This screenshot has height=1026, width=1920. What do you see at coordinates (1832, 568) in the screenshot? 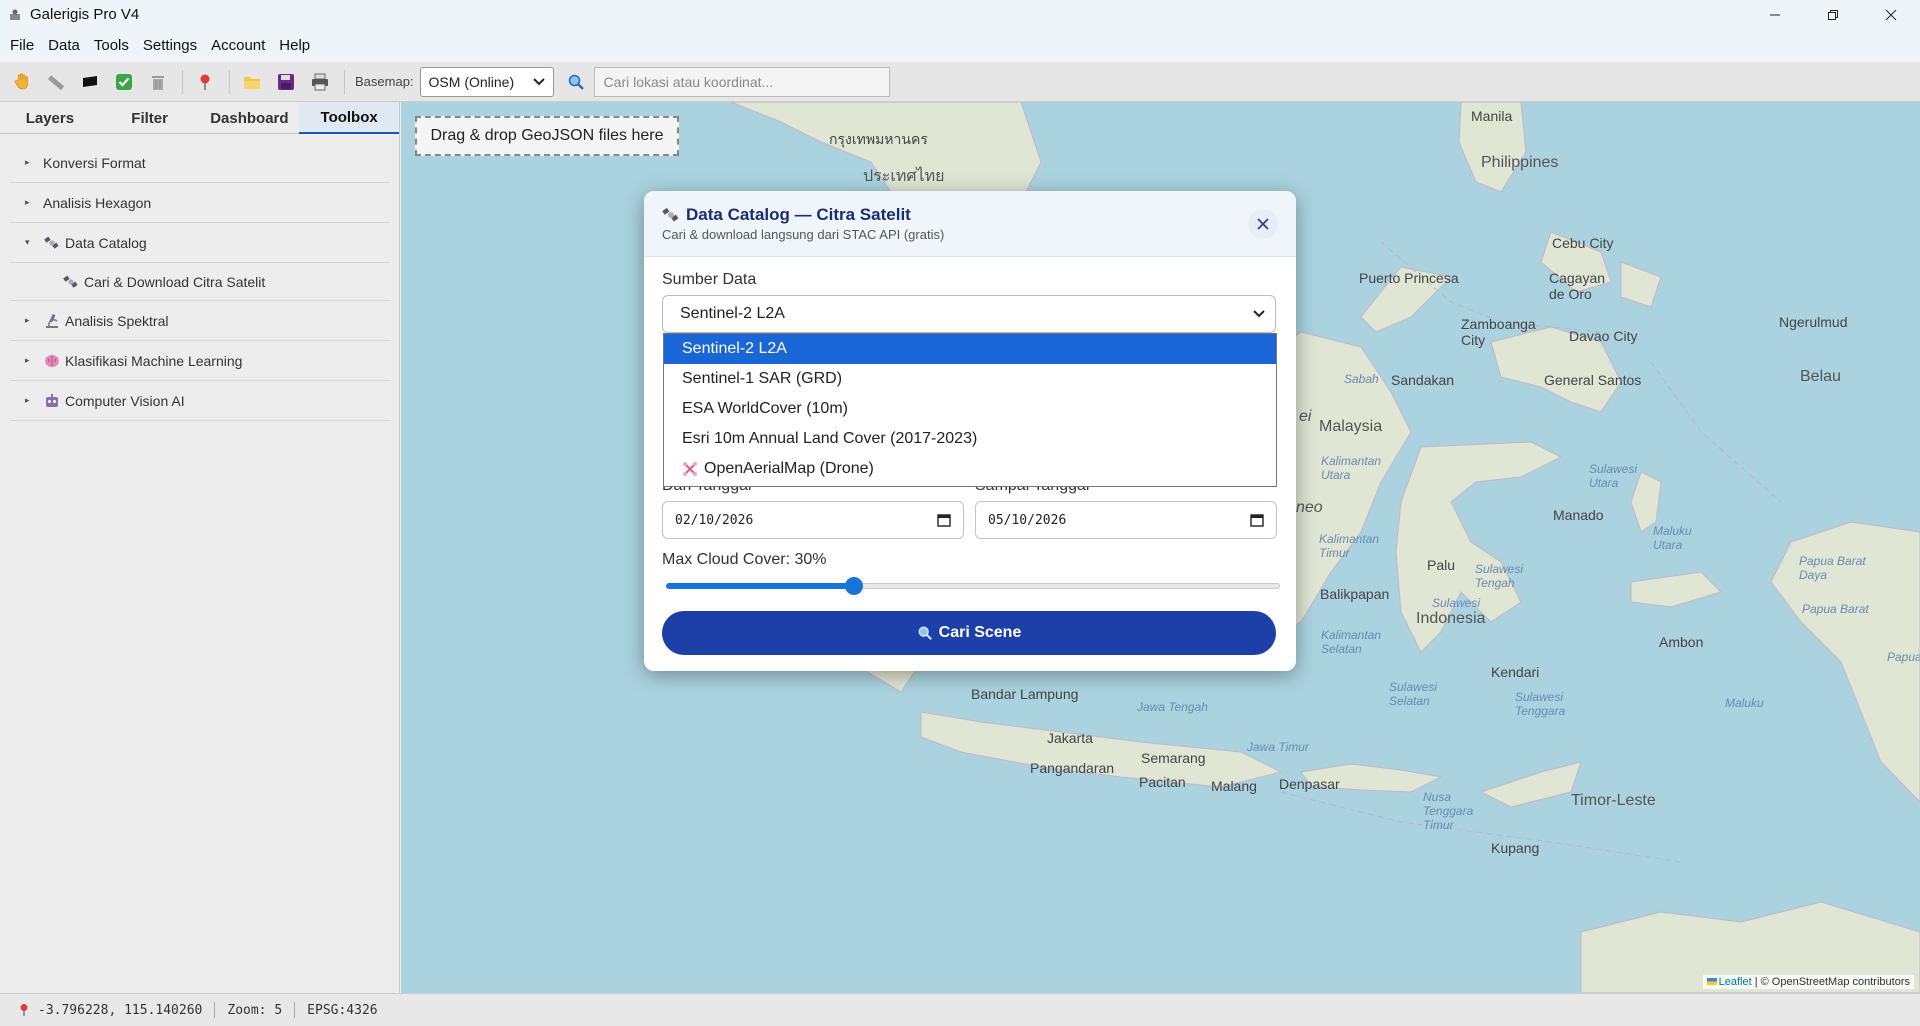
I see `map-label: Papua Barat Daya` at bounding box center [1832, 568].